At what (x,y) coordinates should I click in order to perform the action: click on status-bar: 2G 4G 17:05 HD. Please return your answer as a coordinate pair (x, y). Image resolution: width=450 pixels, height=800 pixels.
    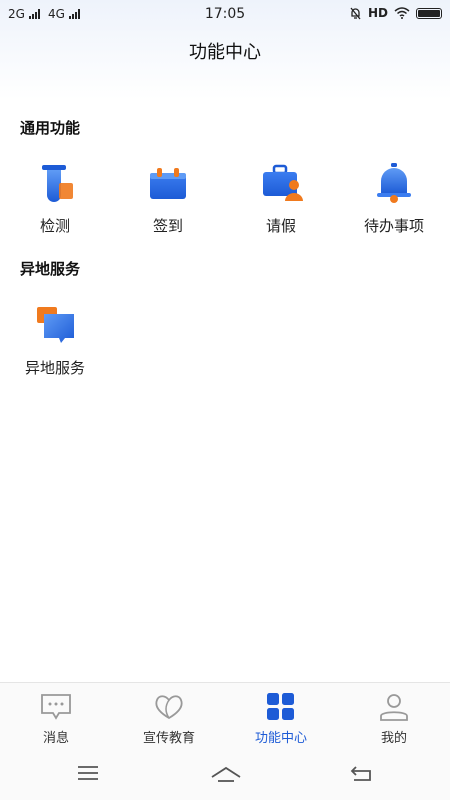
    Looking at the image, I should click on (225, 14).